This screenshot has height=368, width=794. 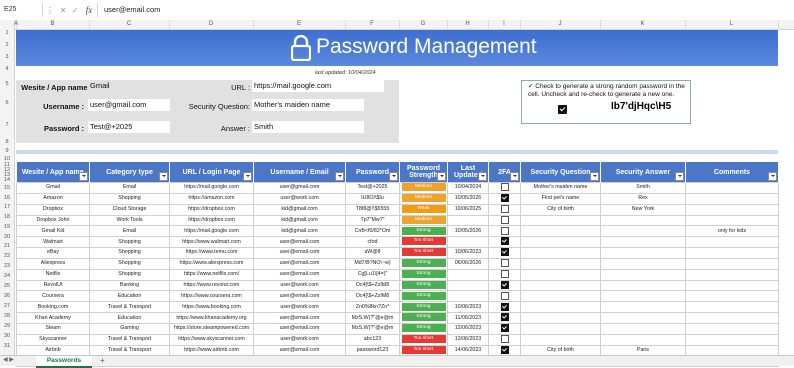 I want to click on column-header-j: J, so click(x=560, y=24).